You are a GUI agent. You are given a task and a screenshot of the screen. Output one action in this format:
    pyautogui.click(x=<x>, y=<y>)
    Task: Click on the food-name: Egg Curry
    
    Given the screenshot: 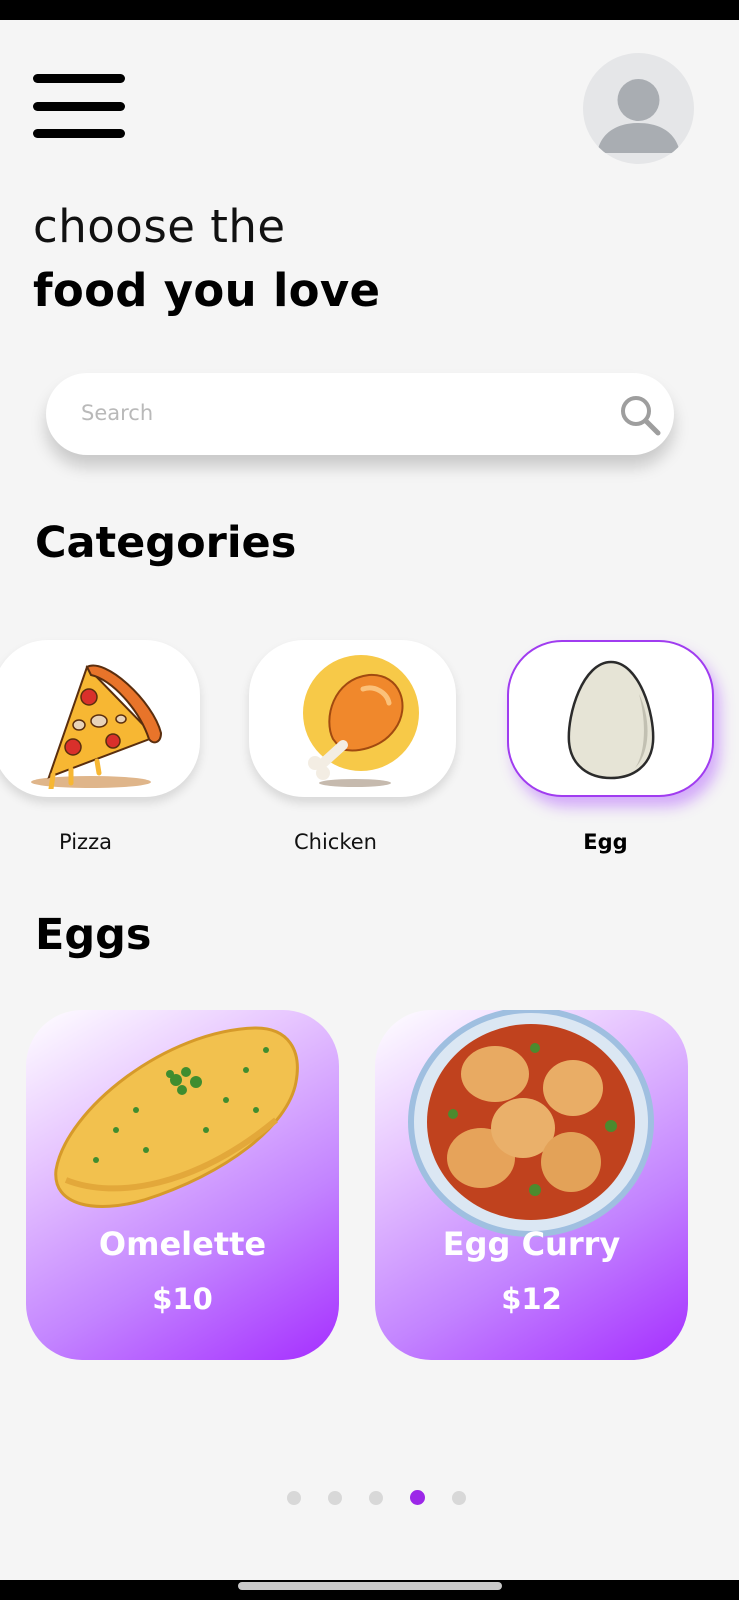 What is the action you would take?
    pyautogui.click(x=531, y=1244)
    